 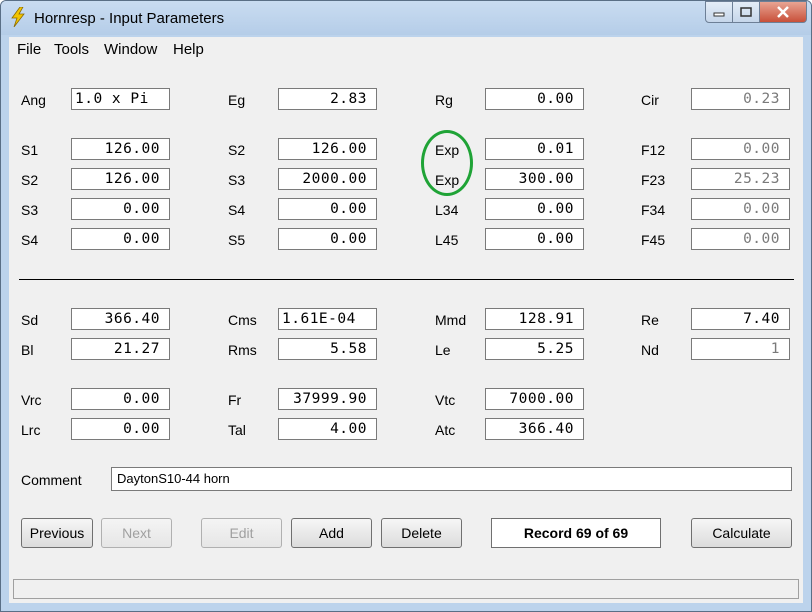 I want to click on rms-field: 5.58, so click(x=327, y=349).